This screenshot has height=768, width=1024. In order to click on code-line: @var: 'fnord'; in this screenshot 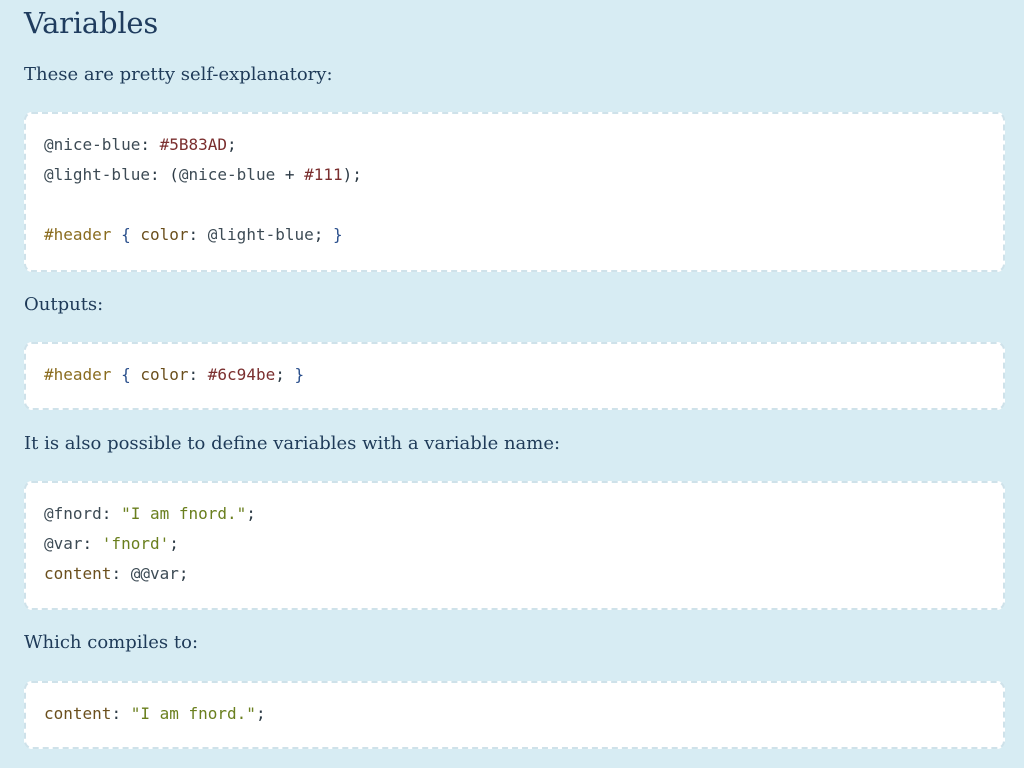, I will do `click(514, 544)`.